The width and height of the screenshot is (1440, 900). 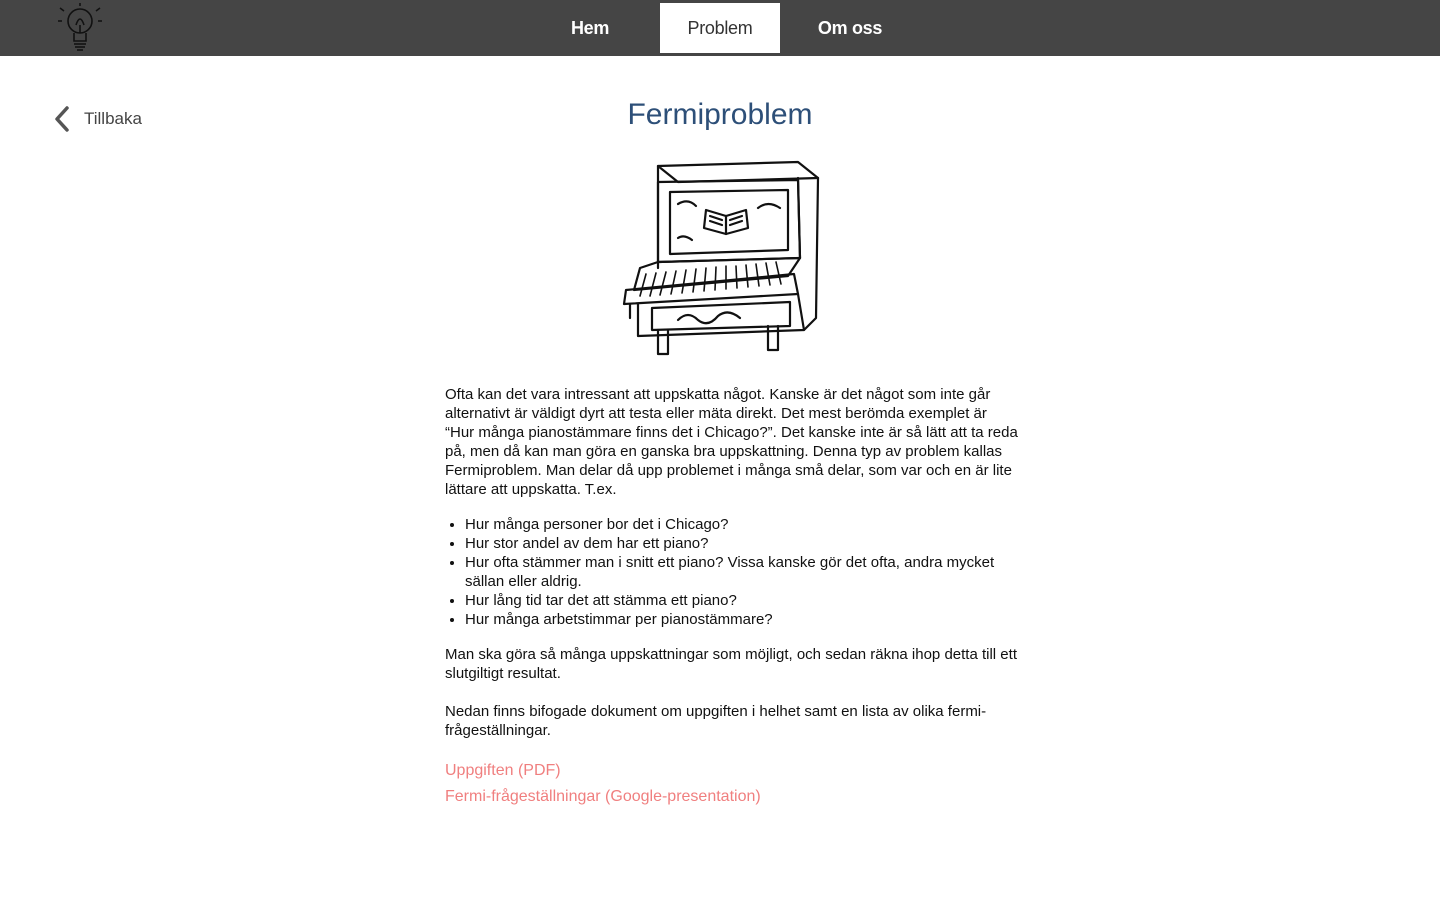 What do you see at coordinates (742, 524) in the screenshot?
I see `list-item: Hur många personer bor det i Chicago?` at bounding box center [742, 524].